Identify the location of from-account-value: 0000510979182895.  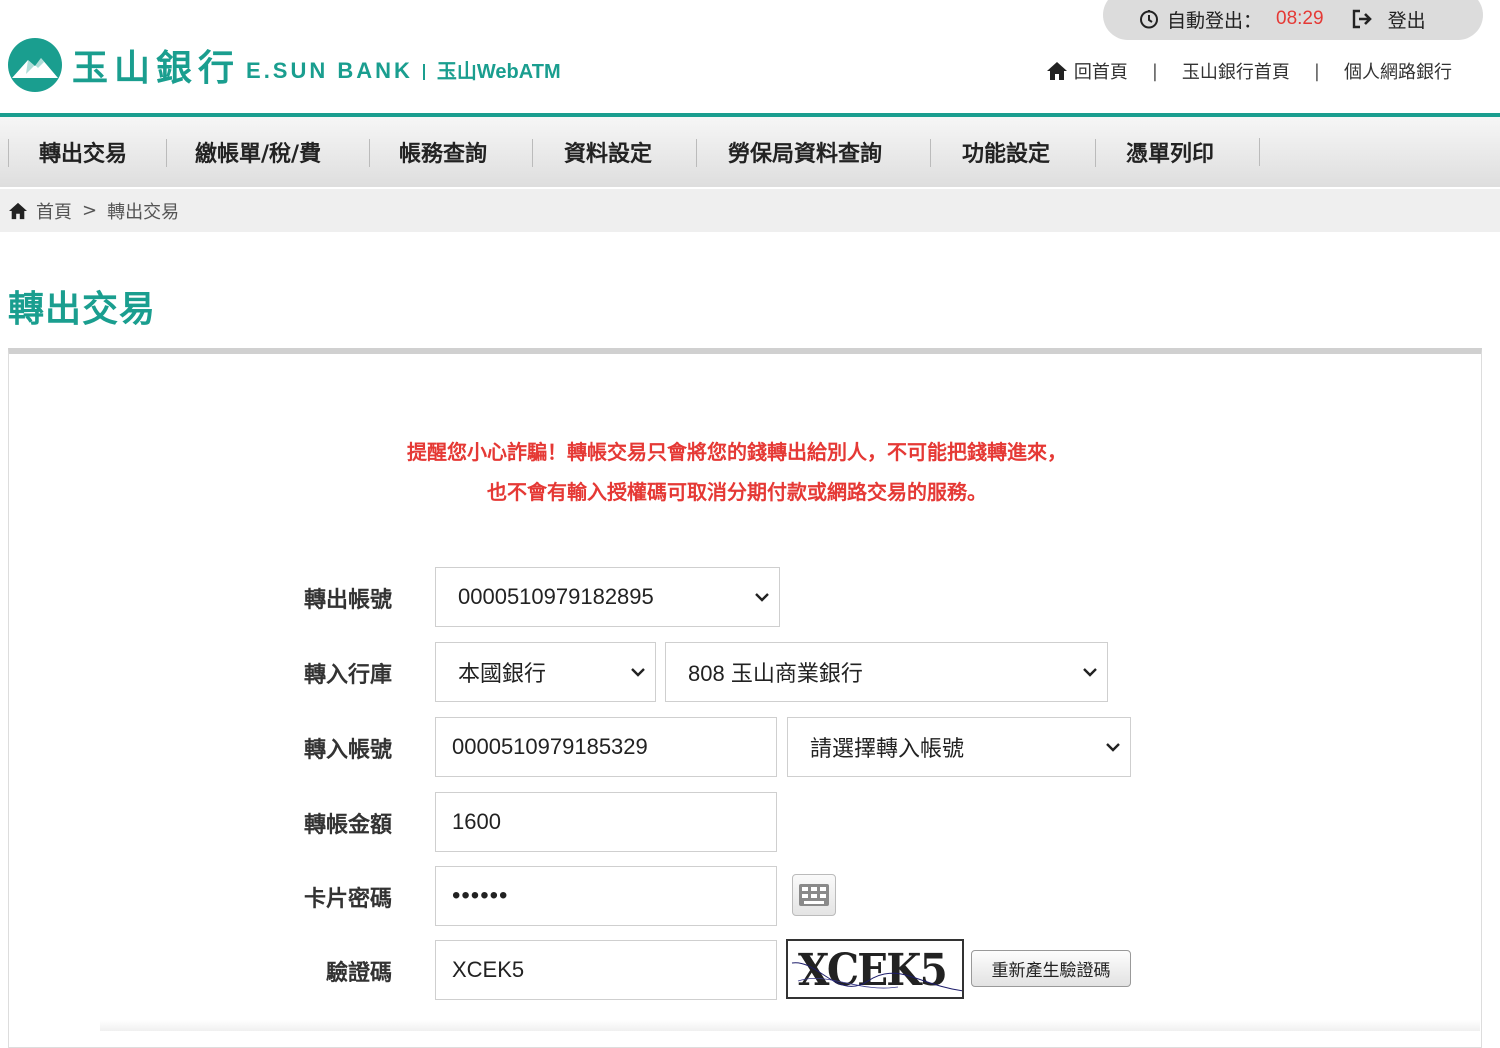
(556, 596).